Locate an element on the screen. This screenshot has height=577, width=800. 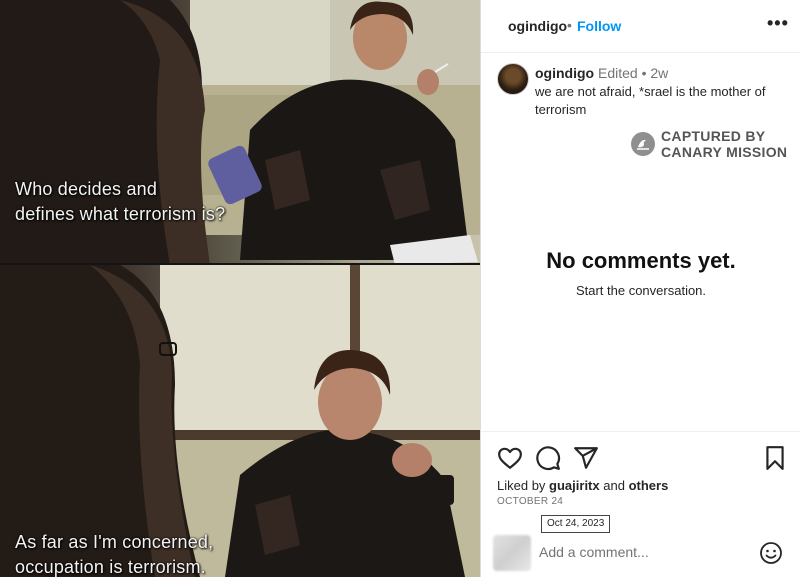
watermark-line-1: CAPTURED BY is located at coordinates (713, 136).